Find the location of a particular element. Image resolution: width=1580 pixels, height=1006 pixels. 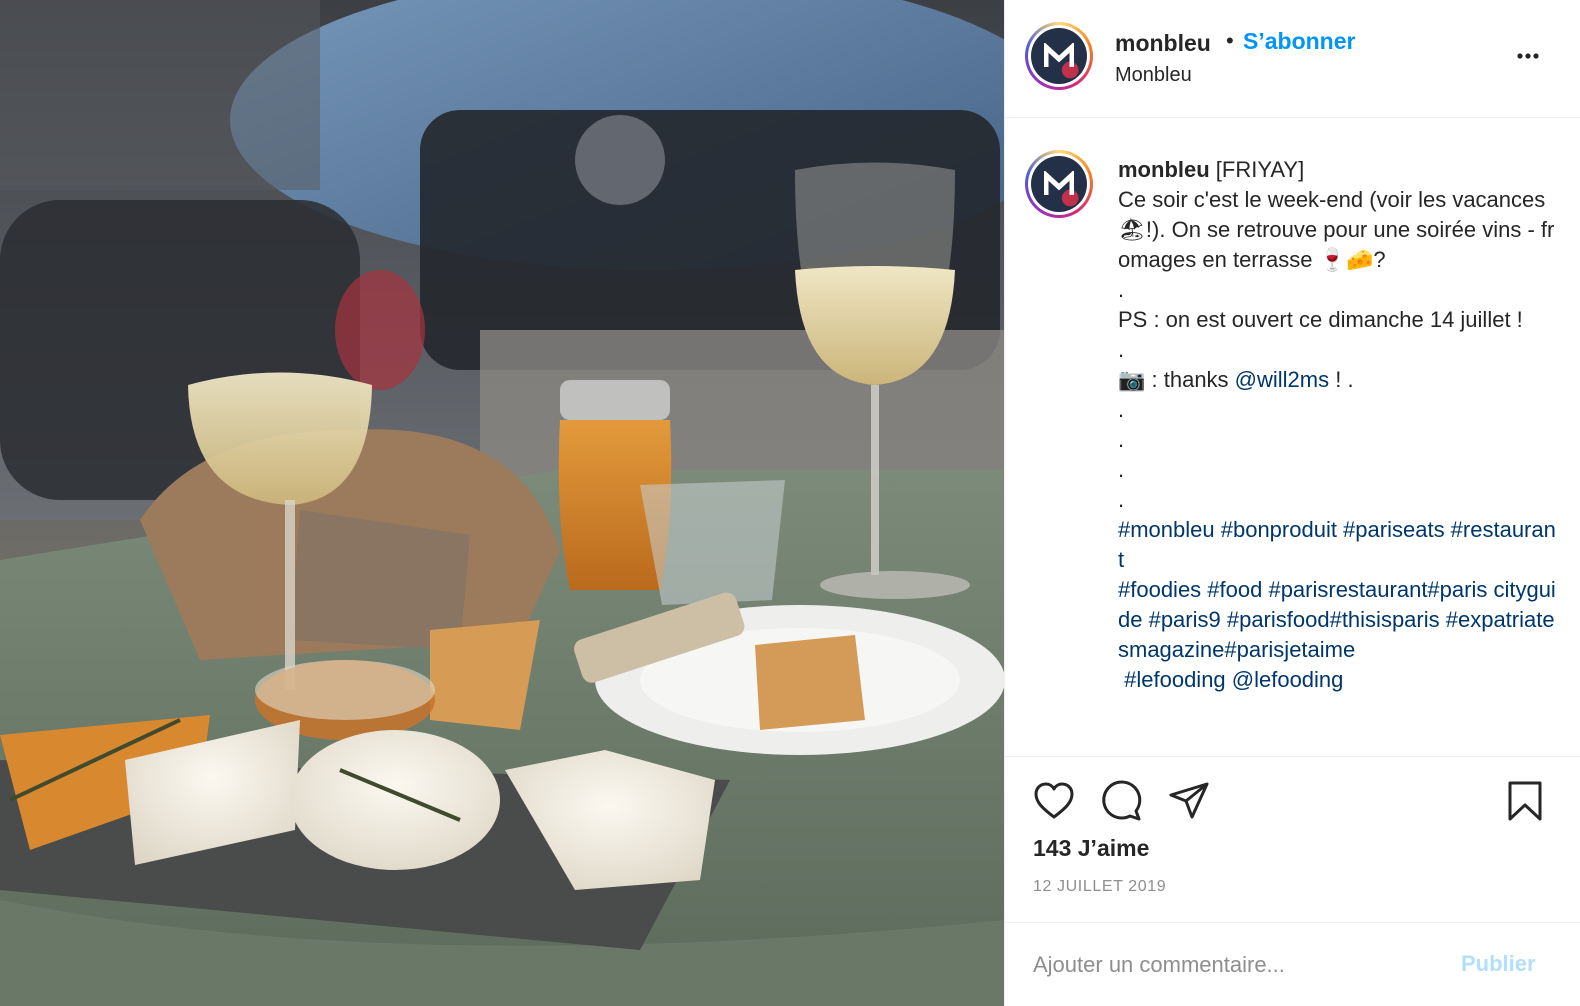

post-actions: 143 J’aime 12 JUILLET 2019 is located at coordinates (1292, 851).